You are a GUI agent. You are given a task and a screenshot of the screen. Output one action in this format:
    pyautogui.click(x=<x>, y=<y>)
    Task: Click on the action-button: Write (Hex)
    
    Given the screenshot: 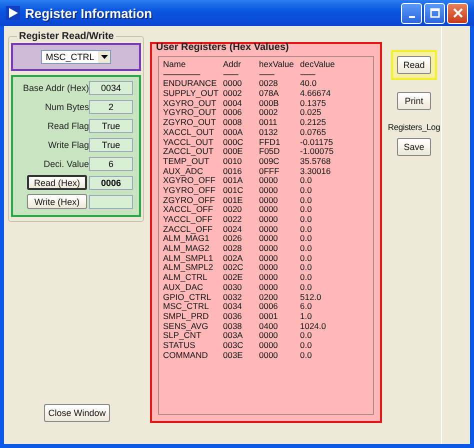 What is the action you would take?
    pyautogui.click(x=57, y=201)
    